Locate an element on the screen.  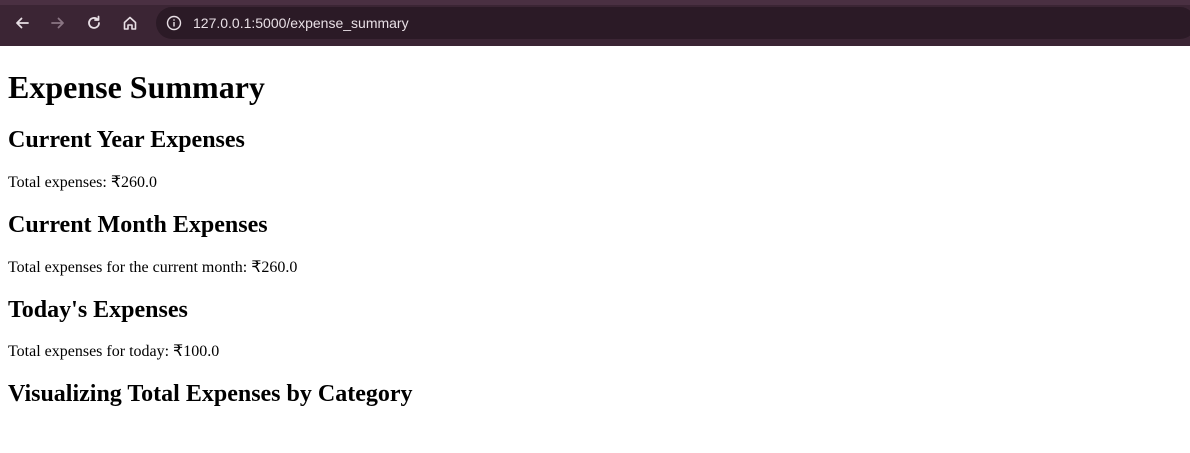
browser-toolbar: 127.0.0.1:5000/expense_summary is located at coordinates (595, 23).